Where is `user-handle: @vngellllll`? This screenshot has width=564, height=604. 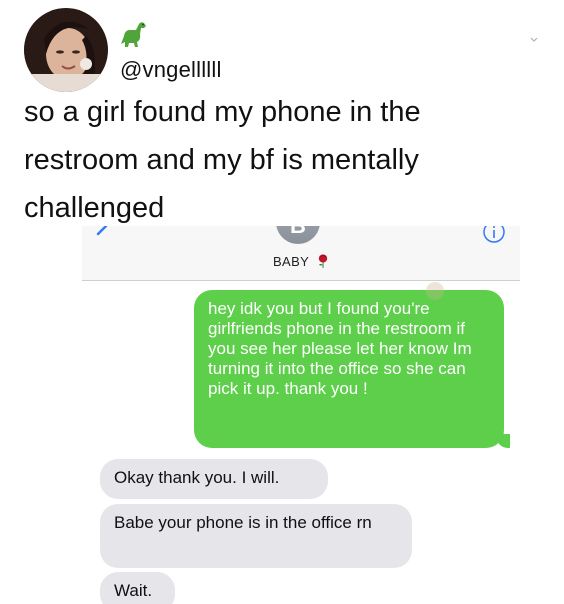 user-handle: @vngellllll is located at coordinates (171, 70).